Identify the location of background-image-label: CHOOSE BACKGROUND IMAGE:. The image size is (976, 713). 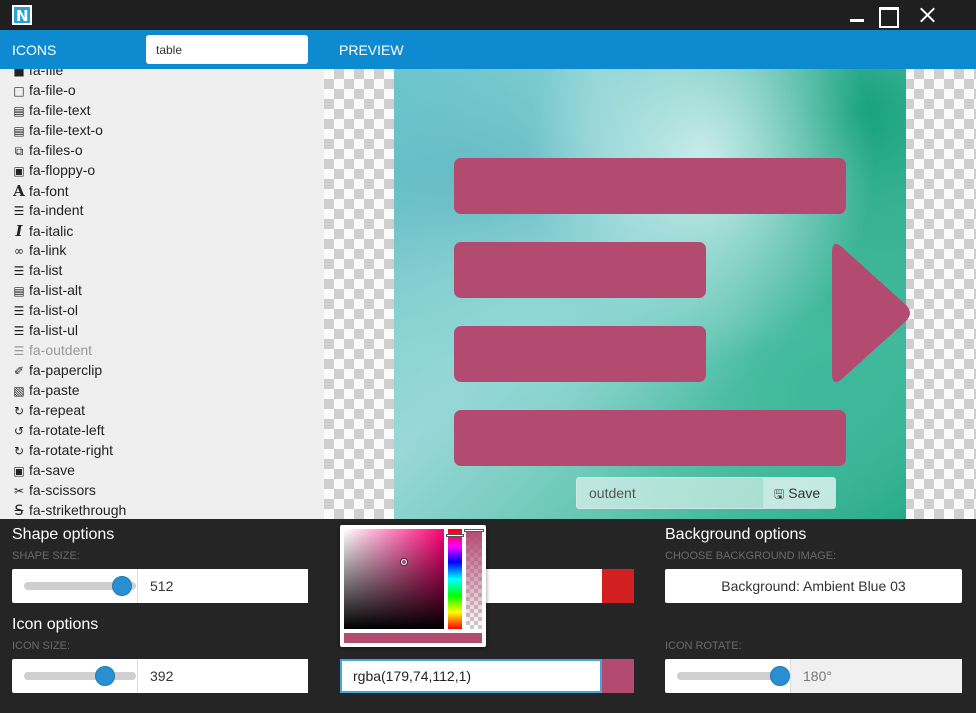
(751, 556).